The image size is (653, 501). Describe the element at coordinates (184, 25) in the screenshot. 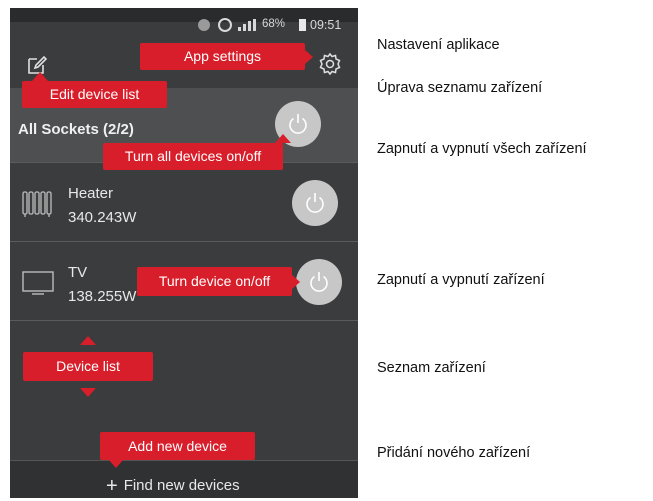

I see `status-bar: 68% 09:51` at that location.